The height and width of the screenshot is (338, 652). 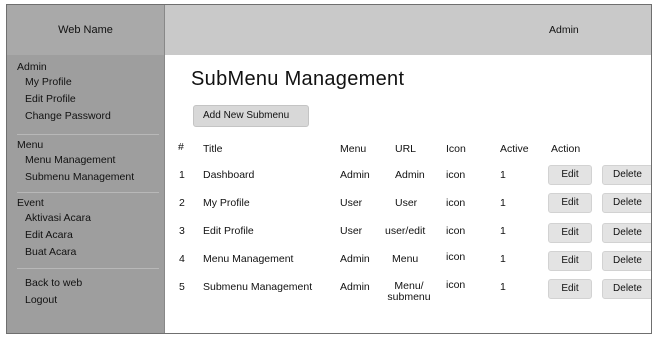 I want to click on add-submenu-button: Add New Submenu, so click(x=251, y=116).